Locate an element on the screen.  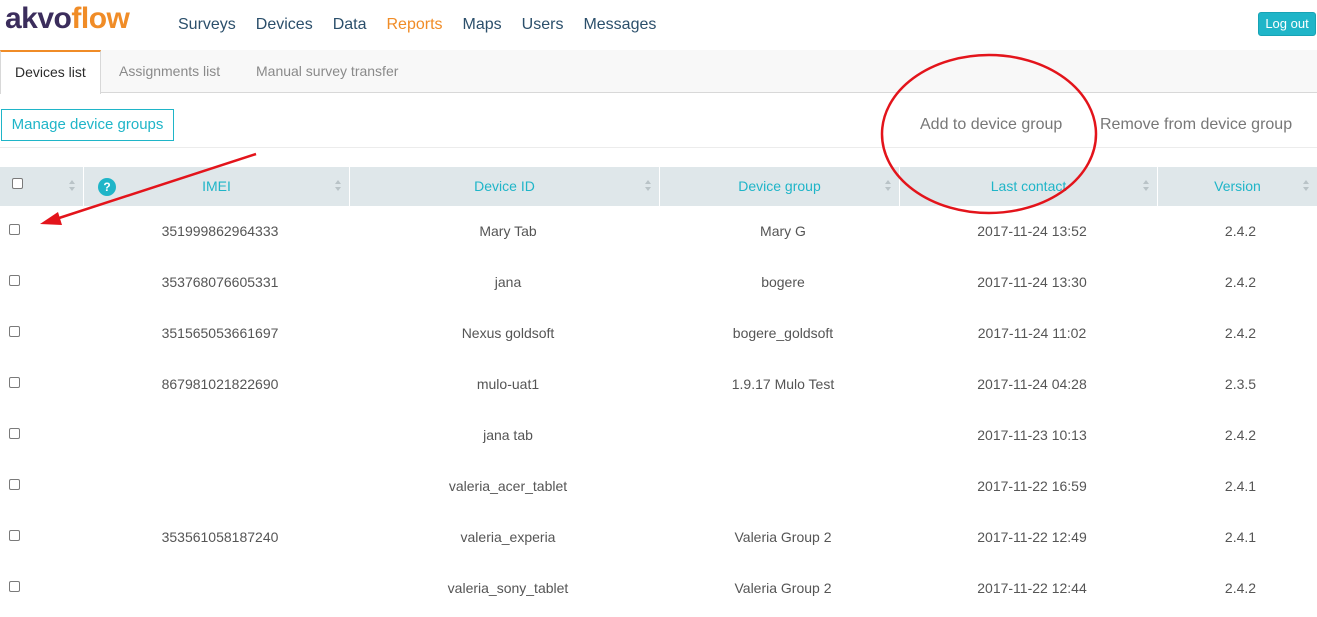
nav-surveys: Surveys is located at coordinates (207, 25).